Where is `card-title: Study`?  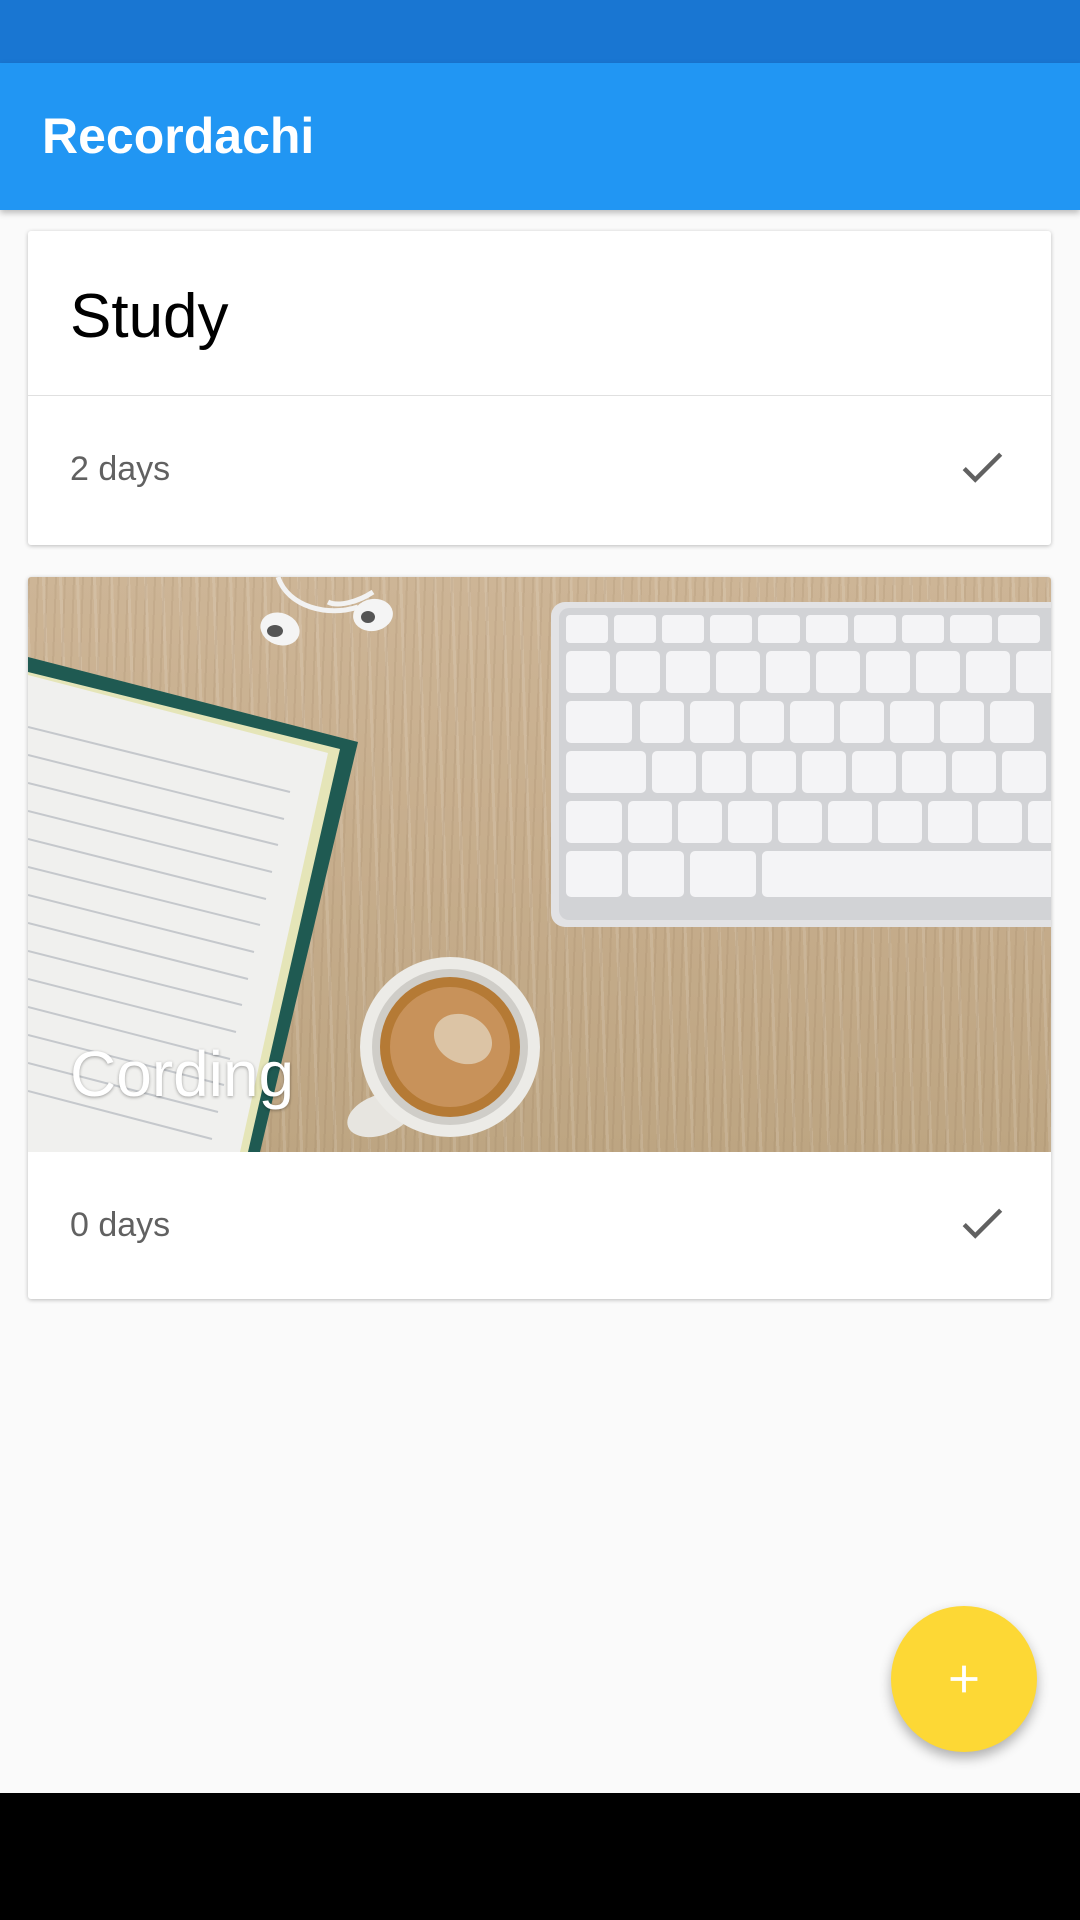
card-title: Study is located at coordinates (149, 316).